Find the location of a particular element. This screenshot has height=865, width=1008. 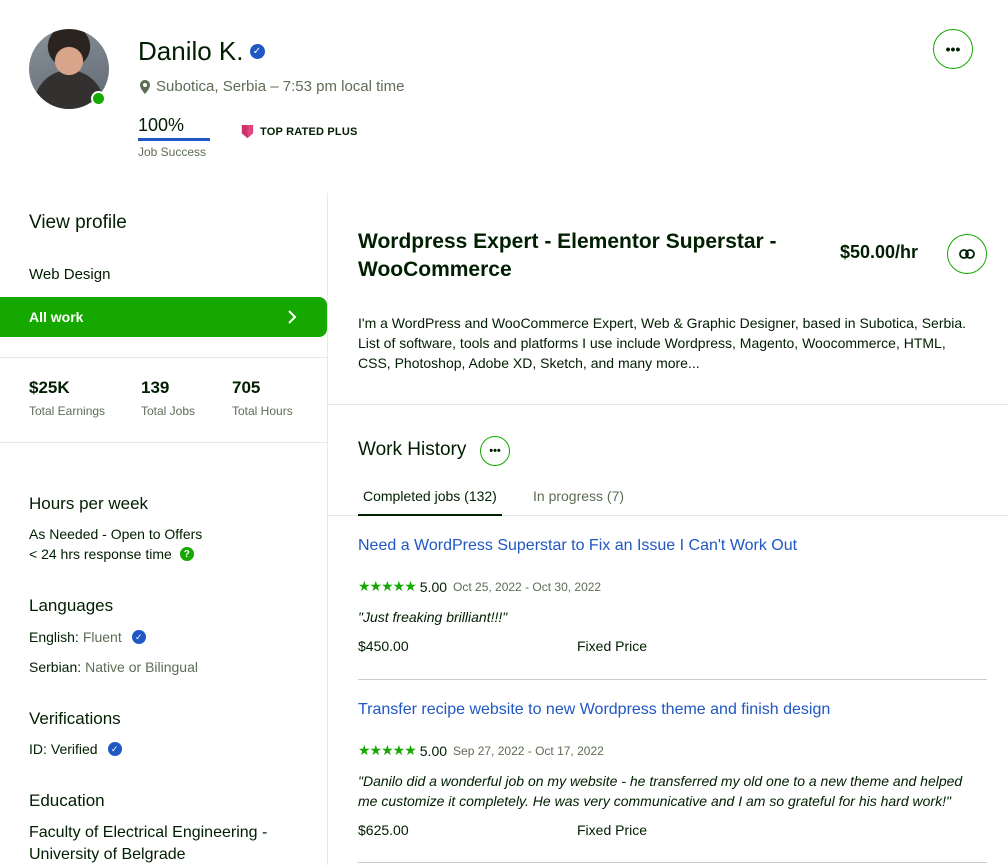

profile-name-text: Danilo K. is located at coordinates (191, 51).